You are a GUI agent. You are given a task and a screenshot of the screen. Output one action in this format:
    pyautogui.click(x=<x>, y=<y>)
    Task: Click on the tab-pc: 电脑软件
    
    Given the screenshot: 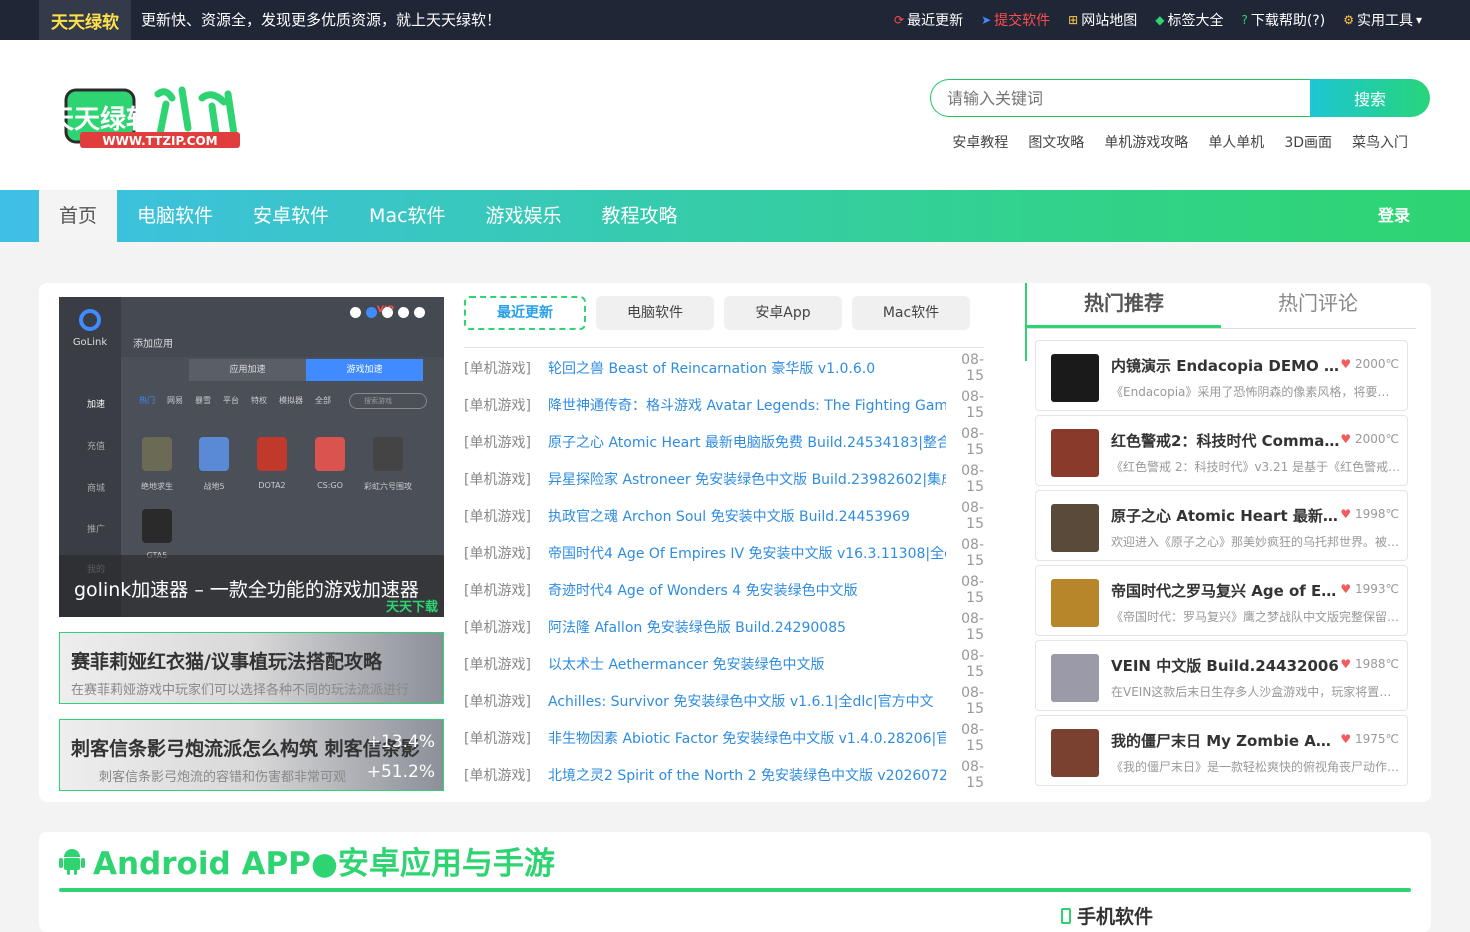 What is the action you would take?
    pyautogui.click(x=655, y=313)
    